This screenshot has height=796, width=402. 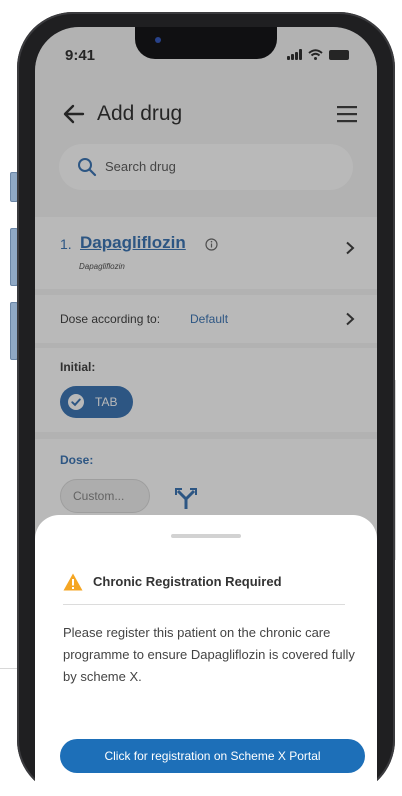 I want to click on notch, so click(x=206, y=43).